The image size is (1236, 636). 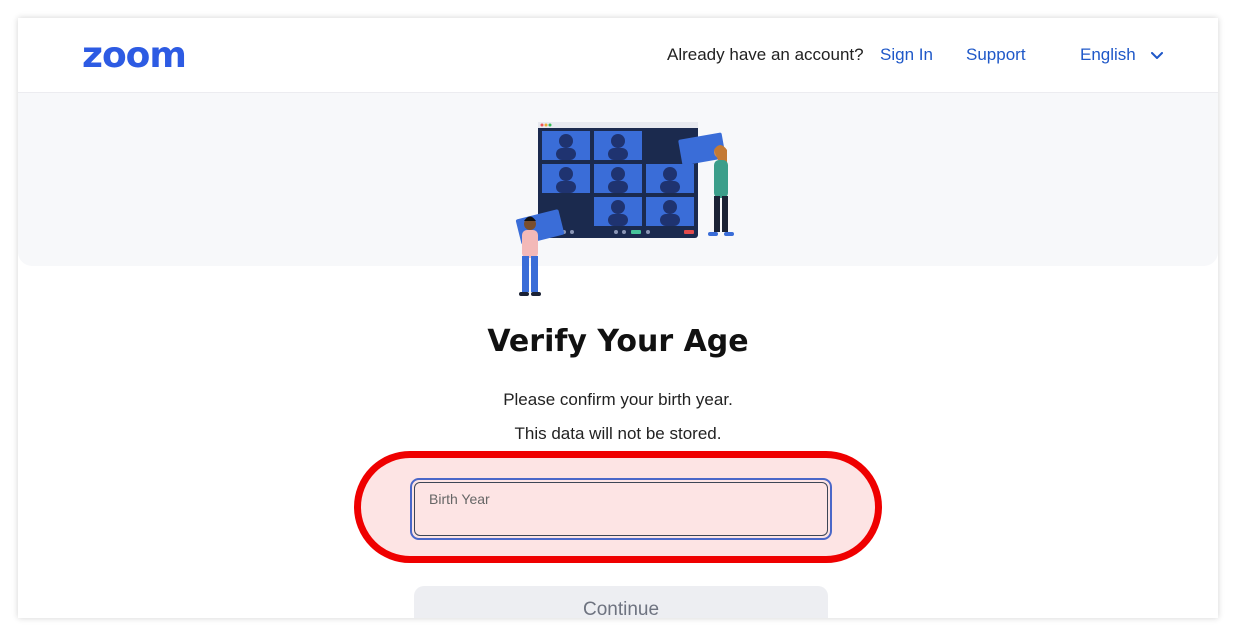 What do you see at coordinates (618, 341) in the screenshot?
I see `page-title: Verify Your Age` at bounding box center [618, 341].